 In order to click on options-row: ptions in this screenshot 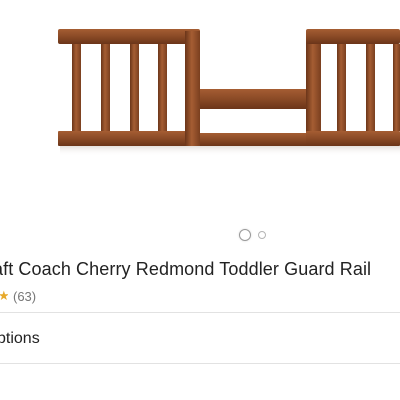, I will do `click(200, 338)`.